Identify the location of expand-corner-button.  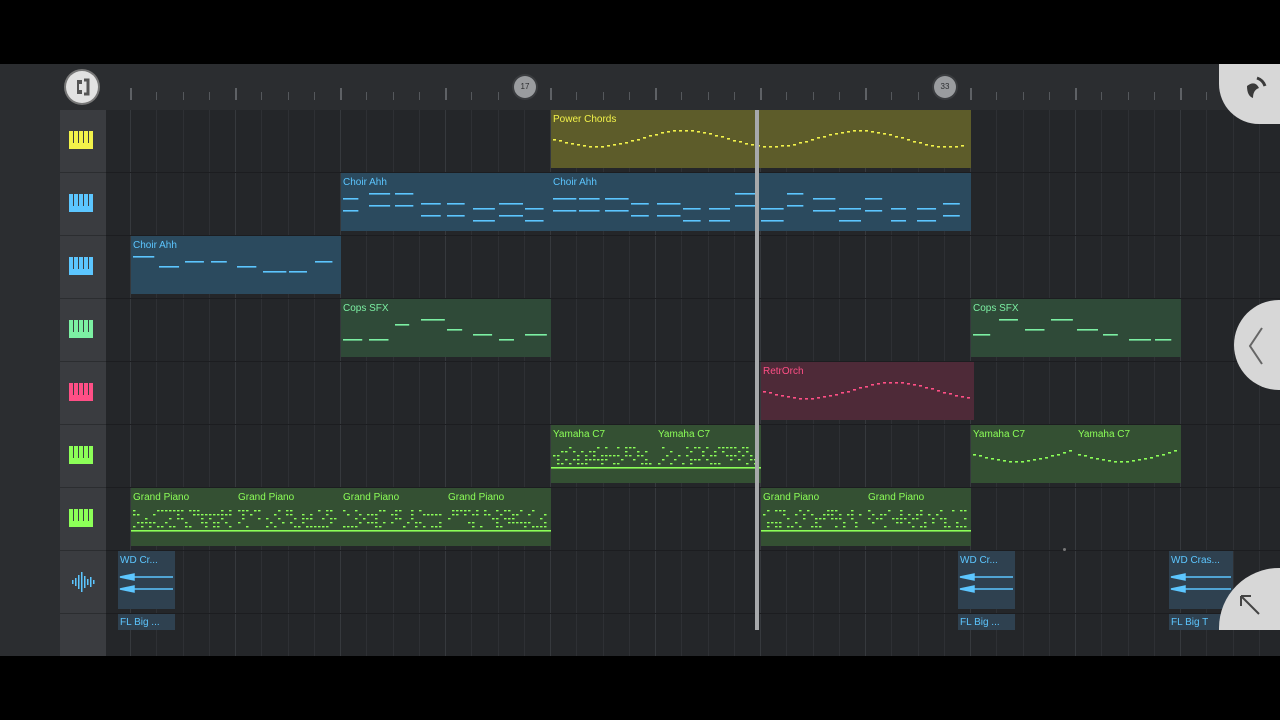
(1249, 599).